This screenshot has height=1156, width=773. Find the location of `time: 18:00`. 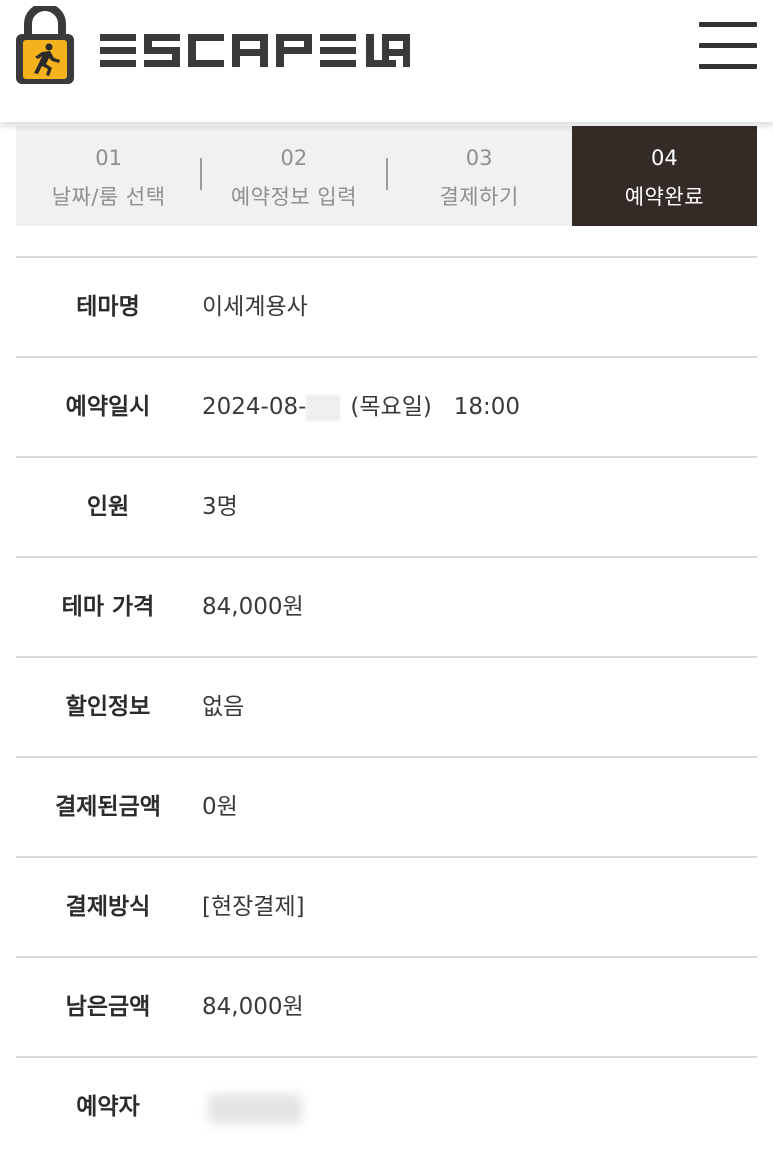

time: 18:00 is located at coordinates (487, 407).